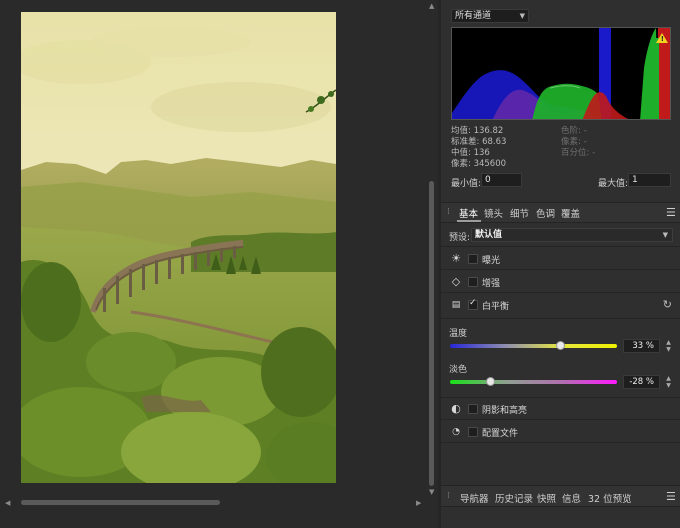  What do you see at coordinates (460, 238) in the screenshot?
I see `preset-label: 预设:` at bounding box center [460, 238].